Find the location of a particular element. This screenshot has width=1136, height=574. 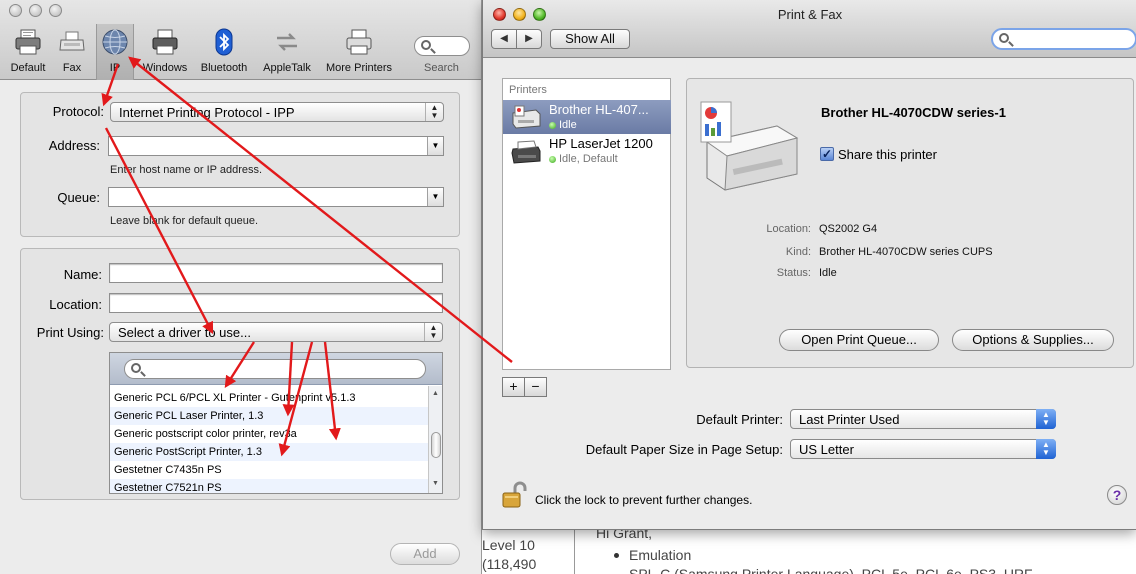

toolbar-windows-button: Windows is located at coordinates (165, 52).